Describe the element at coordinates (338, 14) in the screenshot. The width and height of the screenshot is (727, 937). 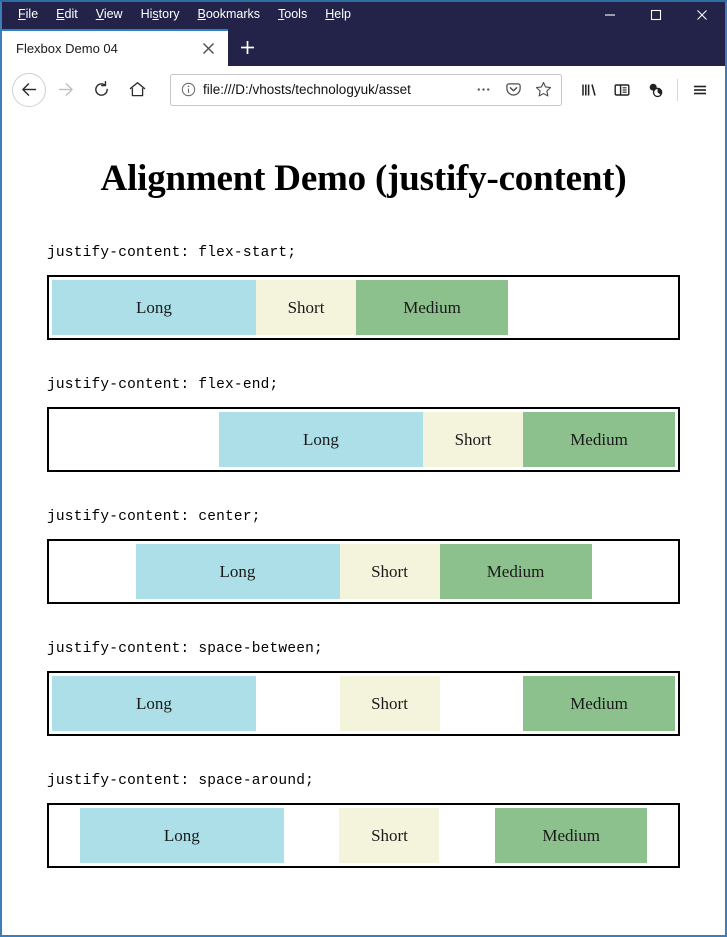
I see `menu-item-help: Help` at that location.